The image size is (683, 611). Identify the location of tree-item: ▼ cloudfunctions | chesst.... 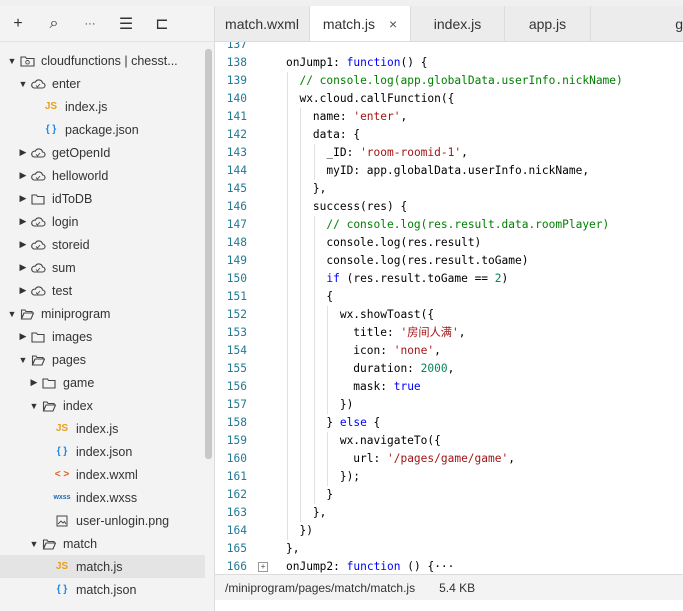
(102, 60).